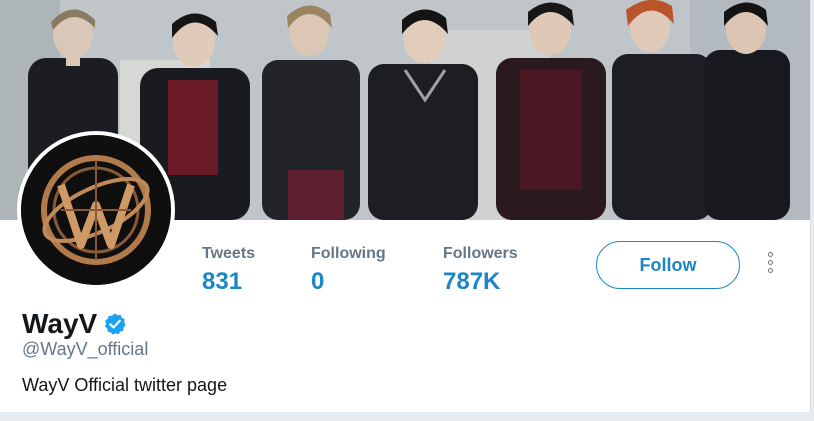 The width and height of the screenshot is (814, 421). Describe the element at coordinates (222, 281) in the screenshot. I see `stat-tweets-value: 831` at that location.